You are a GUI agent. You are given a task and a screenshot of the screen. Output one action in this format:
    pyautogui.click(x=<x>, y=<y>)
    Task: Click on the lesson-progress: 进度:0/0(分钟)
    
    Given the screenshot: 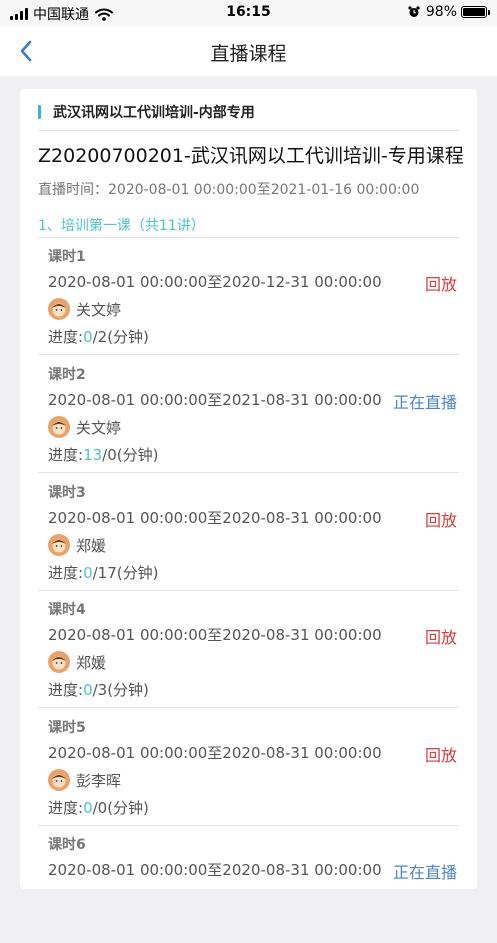 What is the action you would take?
    pyautogui.click(x=98, y=807)
    